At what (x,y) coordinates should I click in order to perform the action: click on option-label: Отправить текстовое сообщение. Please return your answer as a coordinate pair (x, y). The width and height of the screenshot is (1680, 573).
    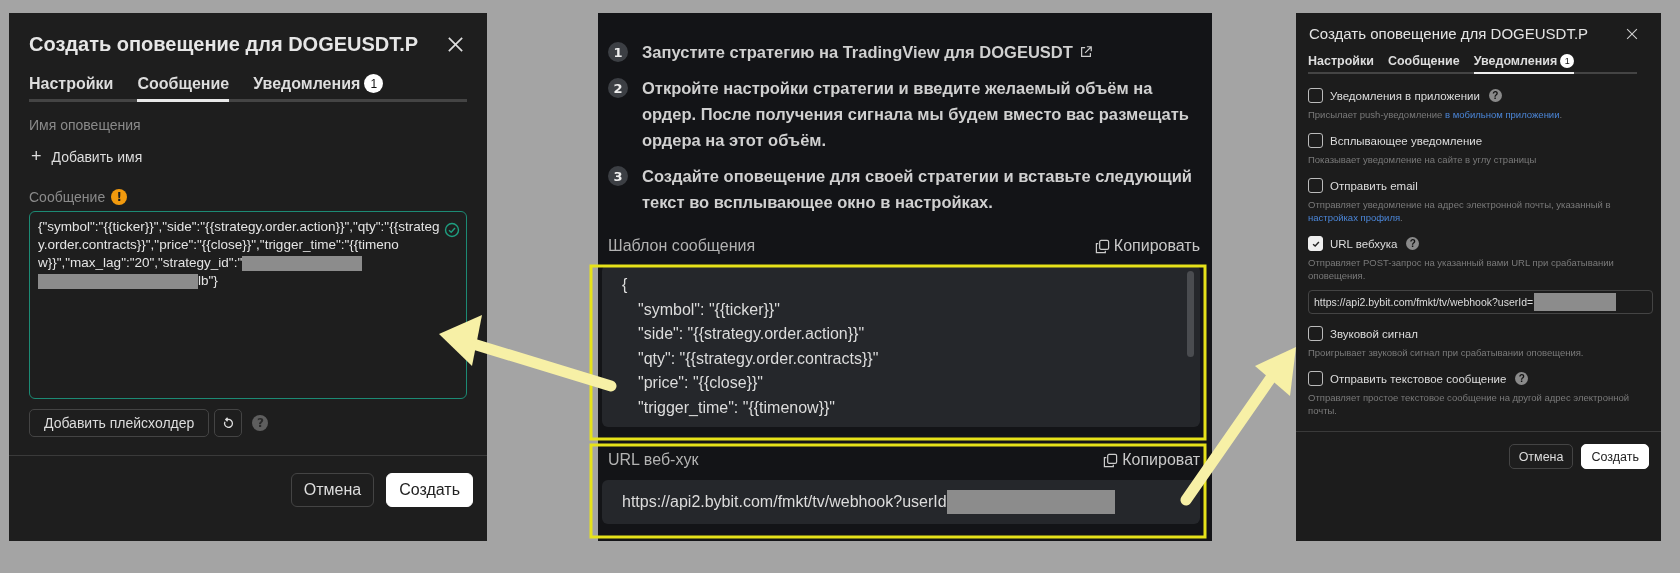
    Looking at the image, I should click on (1418, 378).